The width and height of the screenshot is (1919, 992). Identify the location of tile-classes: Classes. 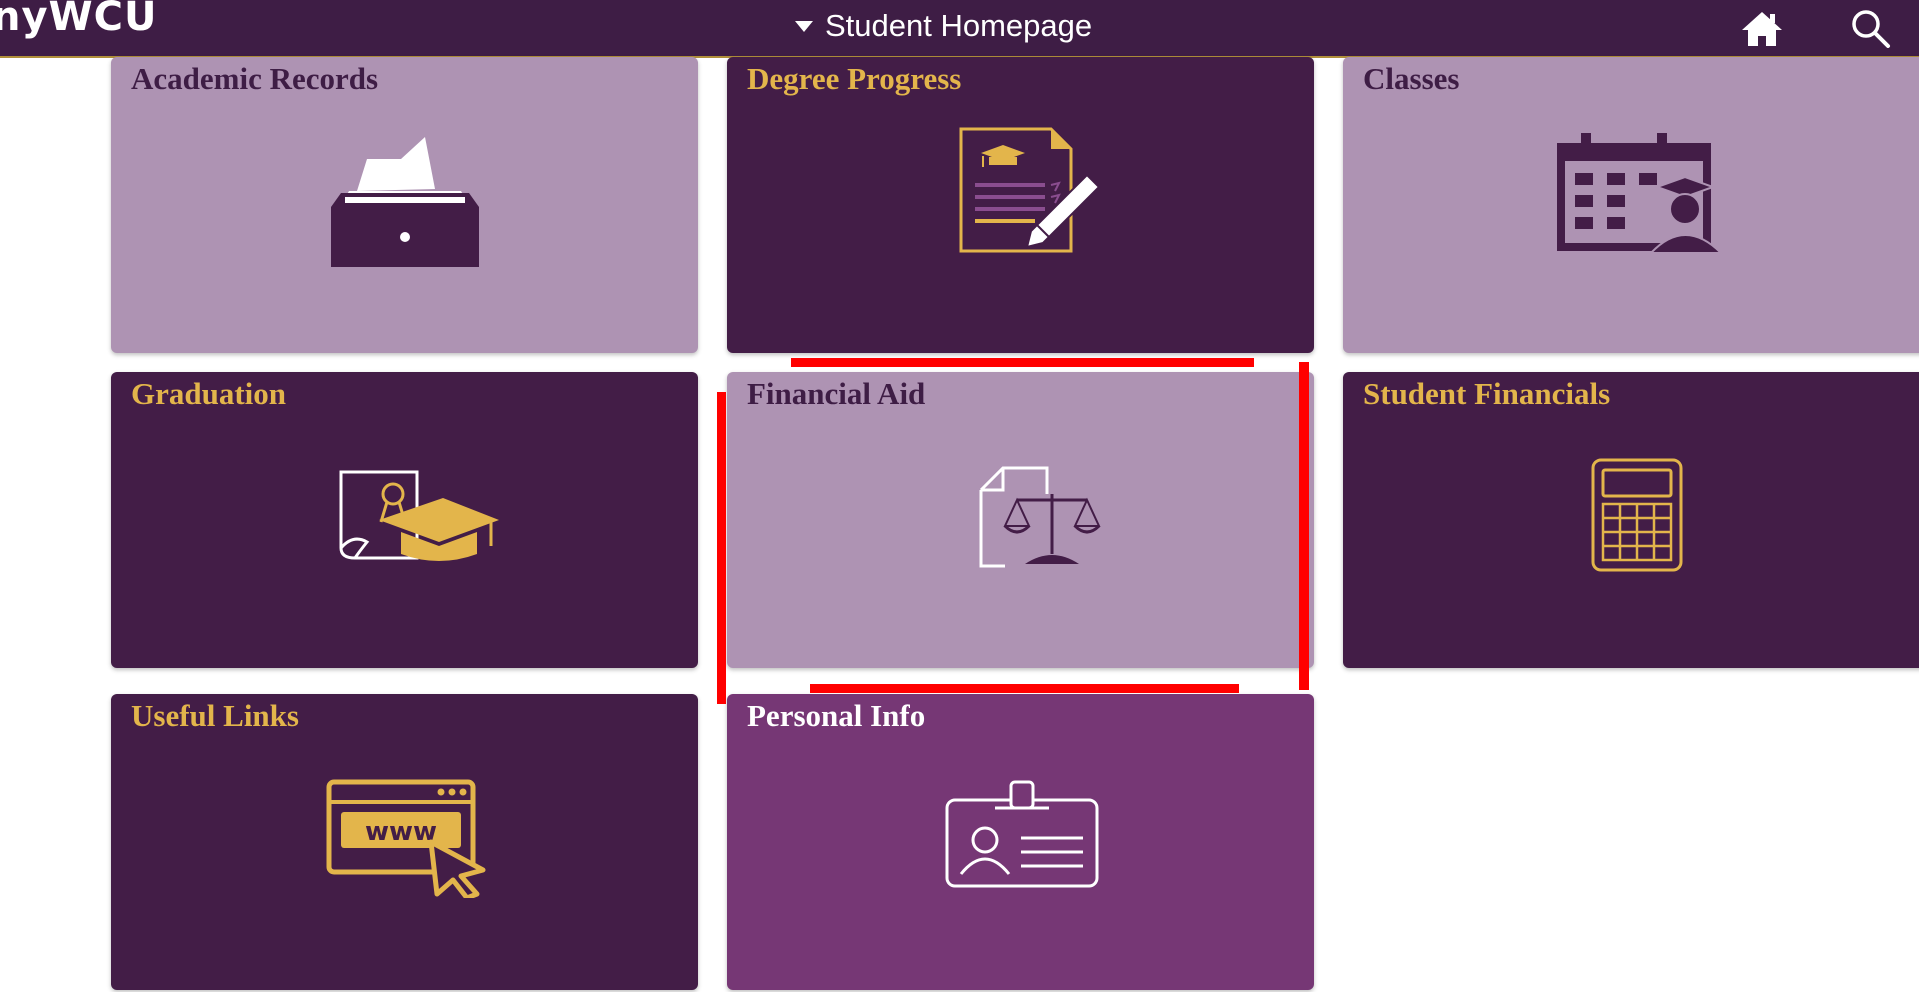
(1631, 205).